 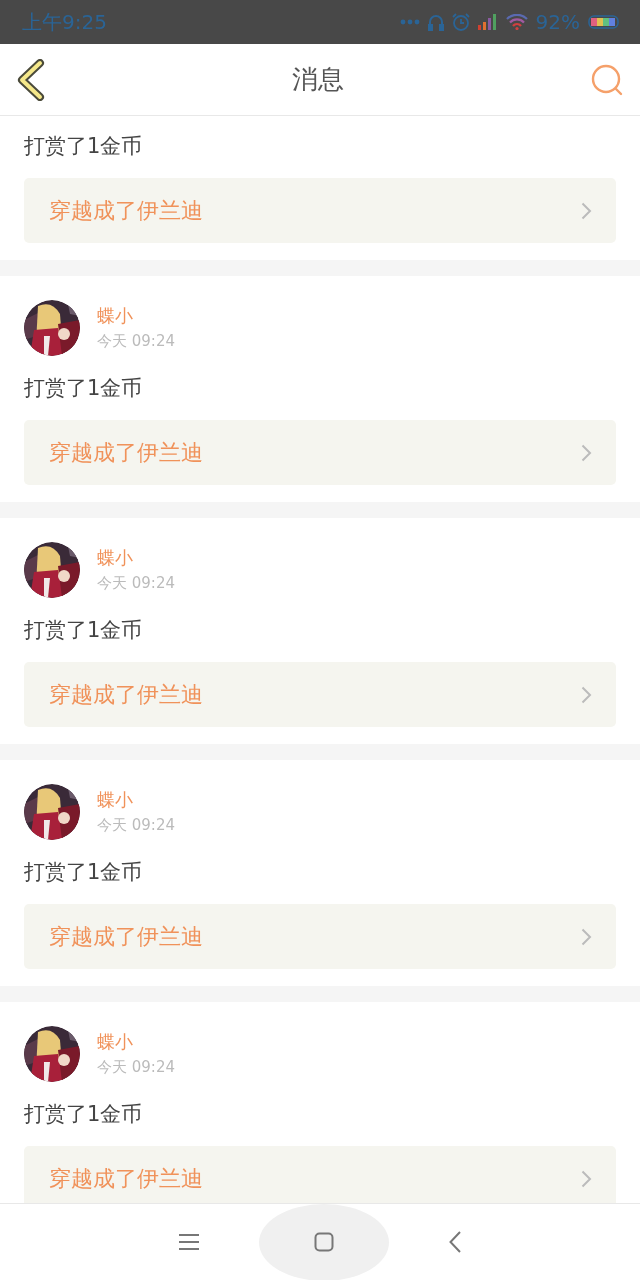 What do you see at coordinates (409, 22) in the screenshot?
I see `more-icon` at bounding box center [409, 22].